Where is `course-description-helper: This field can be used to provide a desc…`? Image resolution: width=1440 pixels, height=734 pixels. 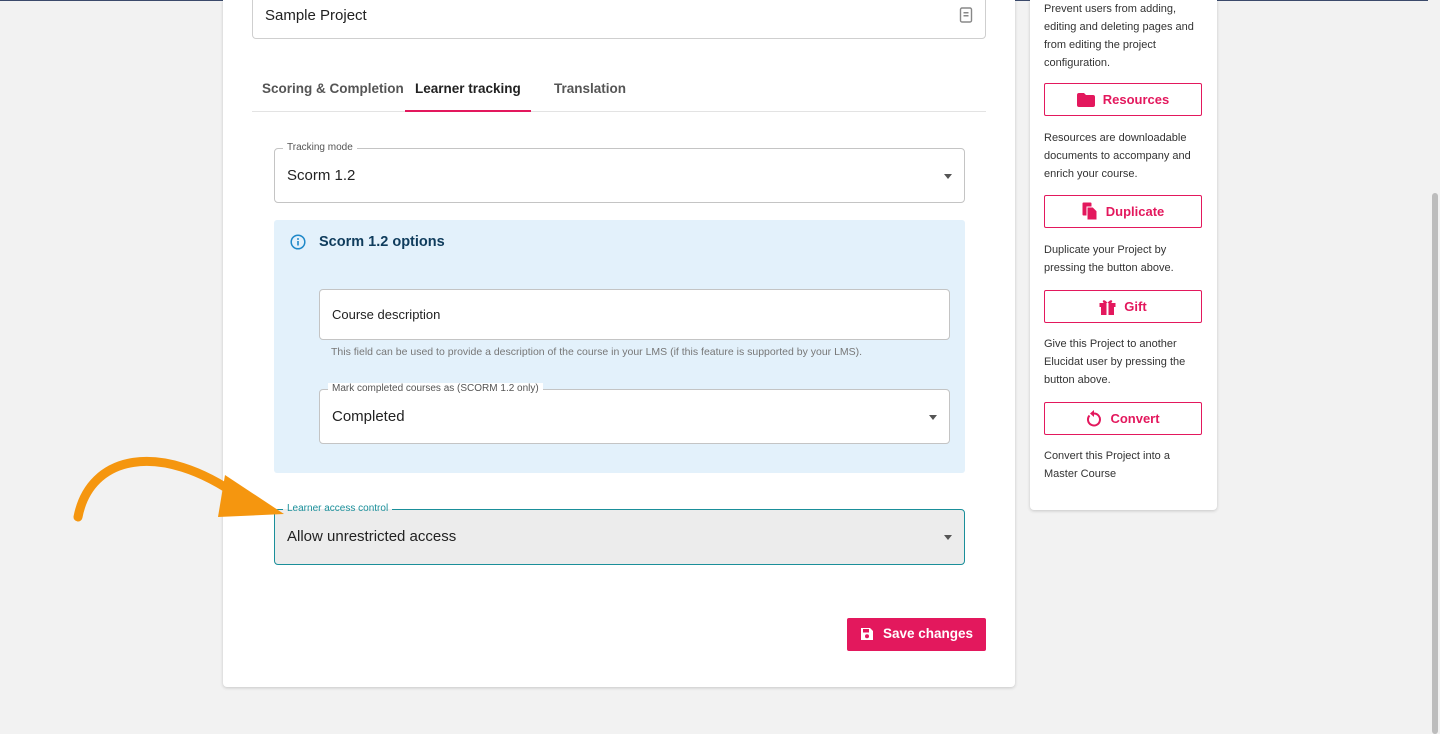
course-description-helper: This field can be used to provide a desc… is located at coordinates (597, 352).